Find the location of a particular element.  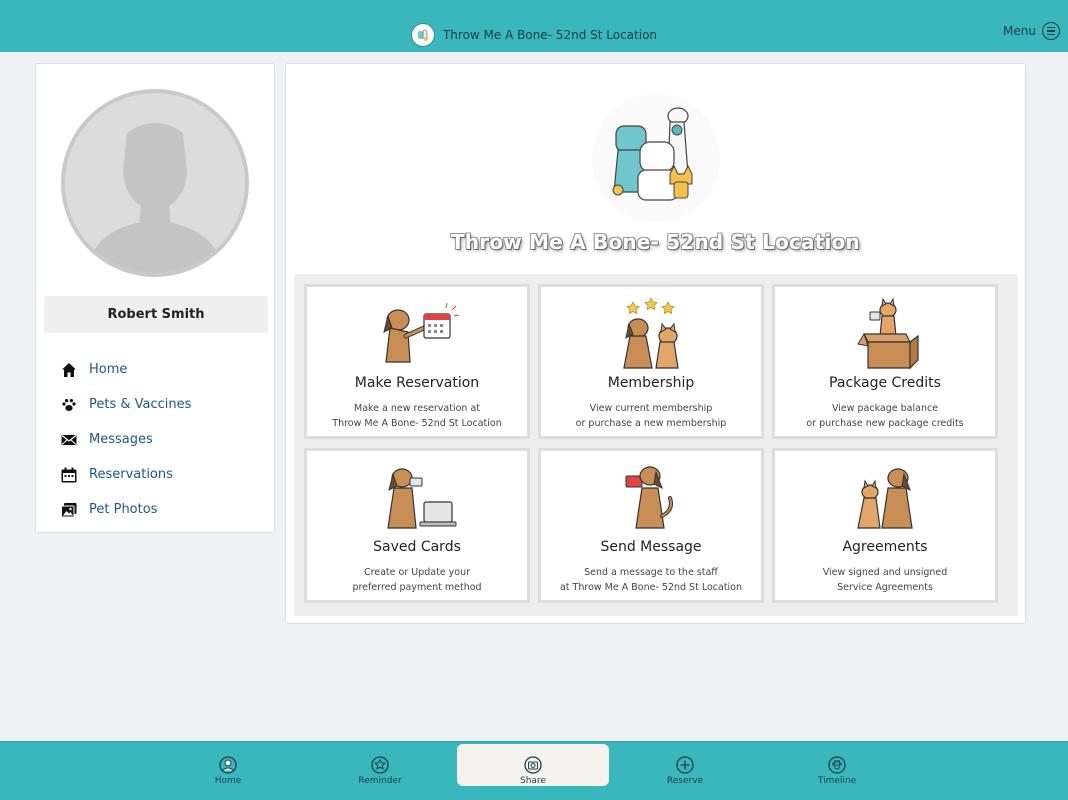

tab-home: Home is located at coordinates (228, 764).